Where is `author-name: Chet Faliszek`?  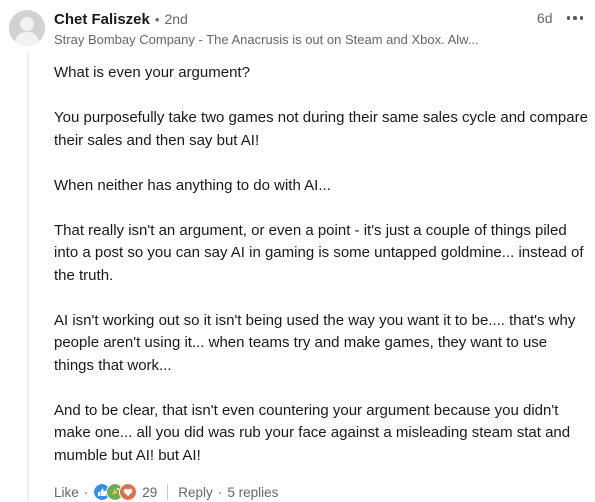 author-name: Chet Faliszek is located at coordinates (102, 20).